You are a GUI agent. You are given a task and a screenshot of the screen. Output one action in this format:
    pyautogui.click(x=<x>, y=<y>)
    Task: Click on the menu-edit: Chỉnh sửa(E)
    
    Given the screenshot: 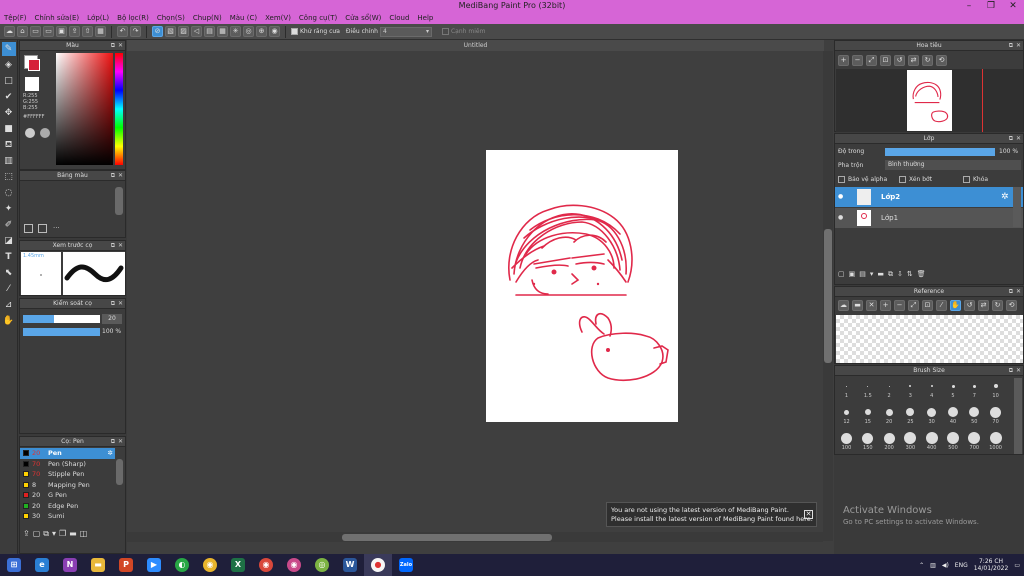 What is the action you would take?
    pyautogui.click(x=57, y=18)
    